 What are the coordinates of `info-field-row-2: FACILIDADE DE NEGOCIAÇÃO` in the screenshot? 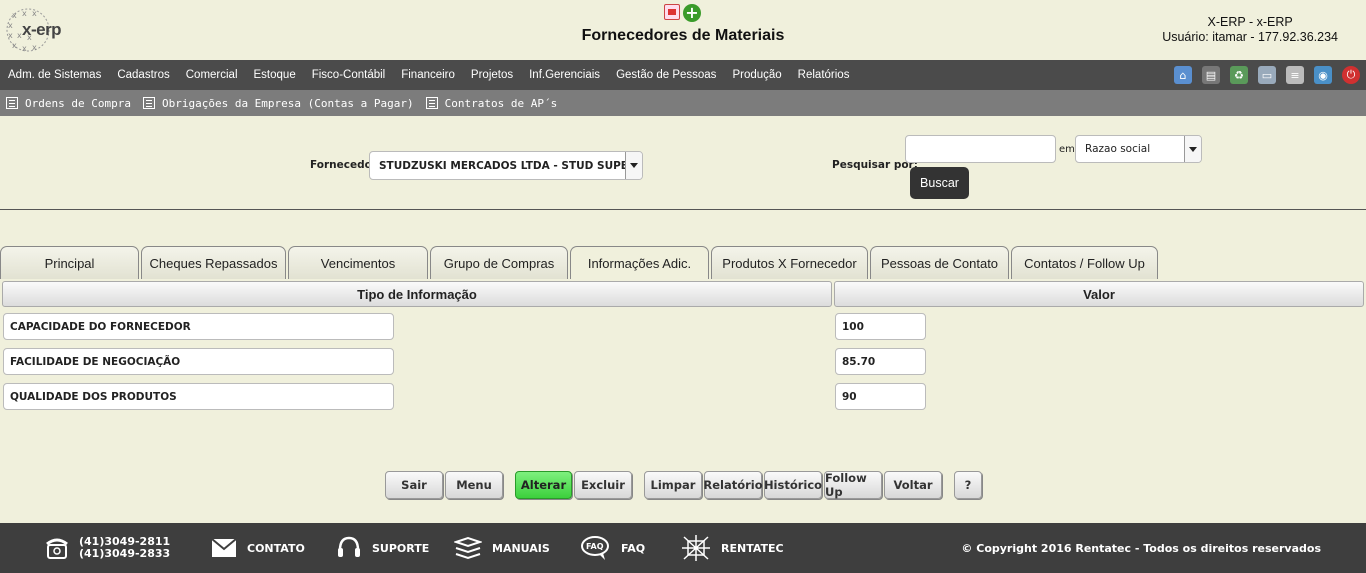 It's located at (198, 361).